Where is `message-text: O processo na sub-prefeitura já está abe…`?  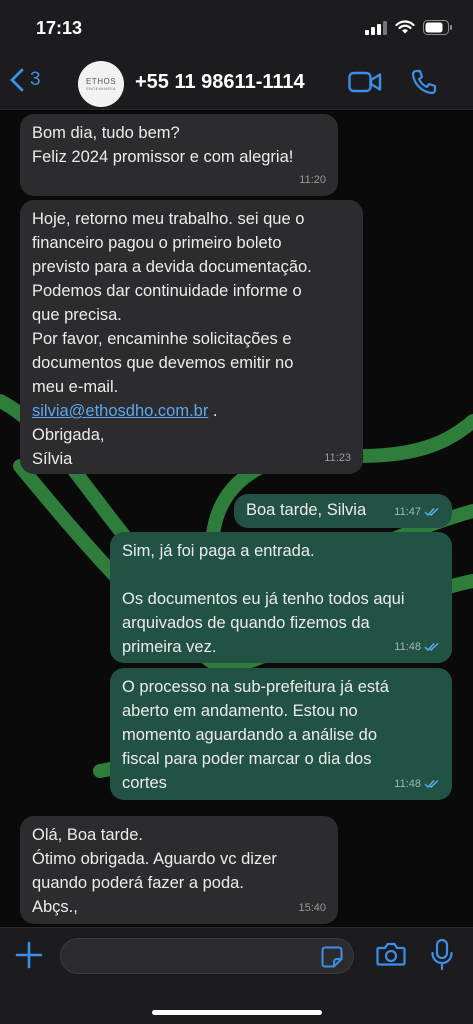 message-text: O processo na sub-prefeitura já está abe… is located at coordinates (255, 735).